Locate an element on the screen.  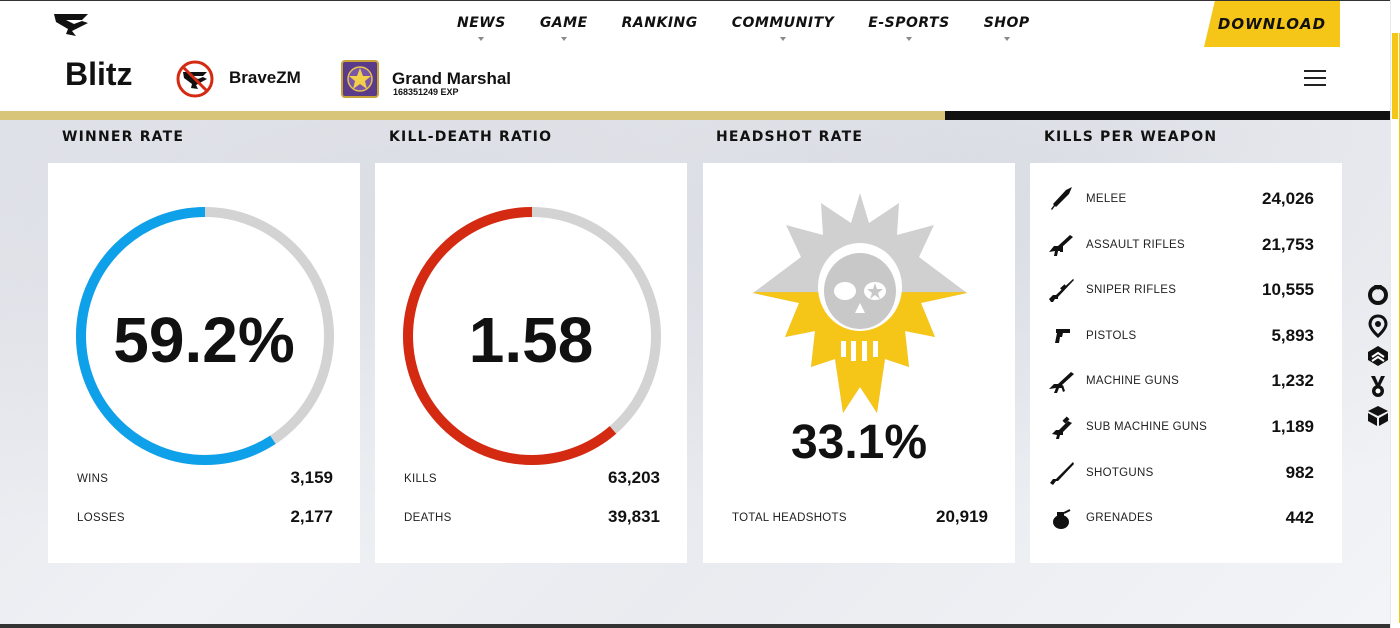
headshot-rate-title: HEADSHOT RATE is located at coordinates (790, 137).